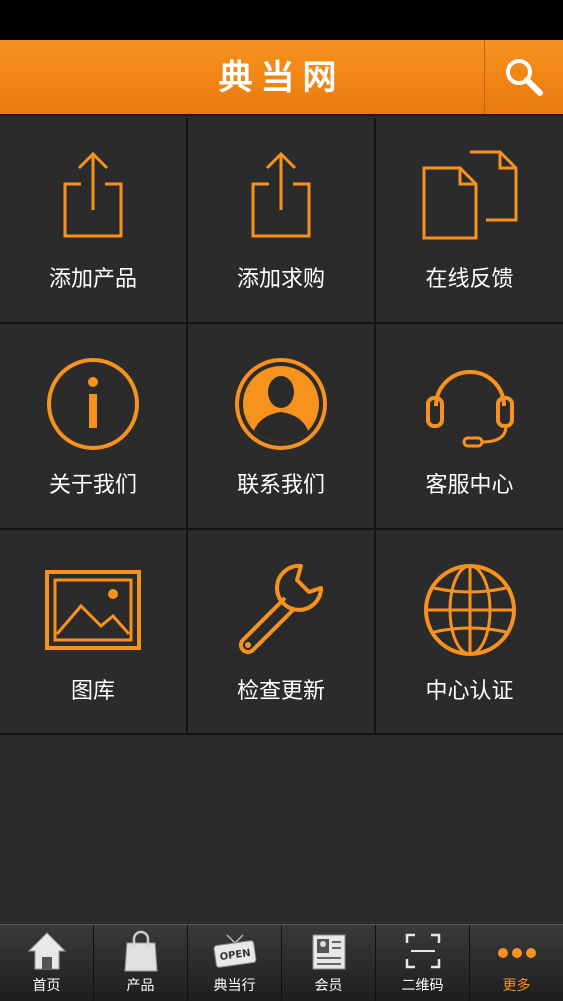 This screenshot has height=1001, width=563. I want to click on tab-label: 更多, so click(516, 986).